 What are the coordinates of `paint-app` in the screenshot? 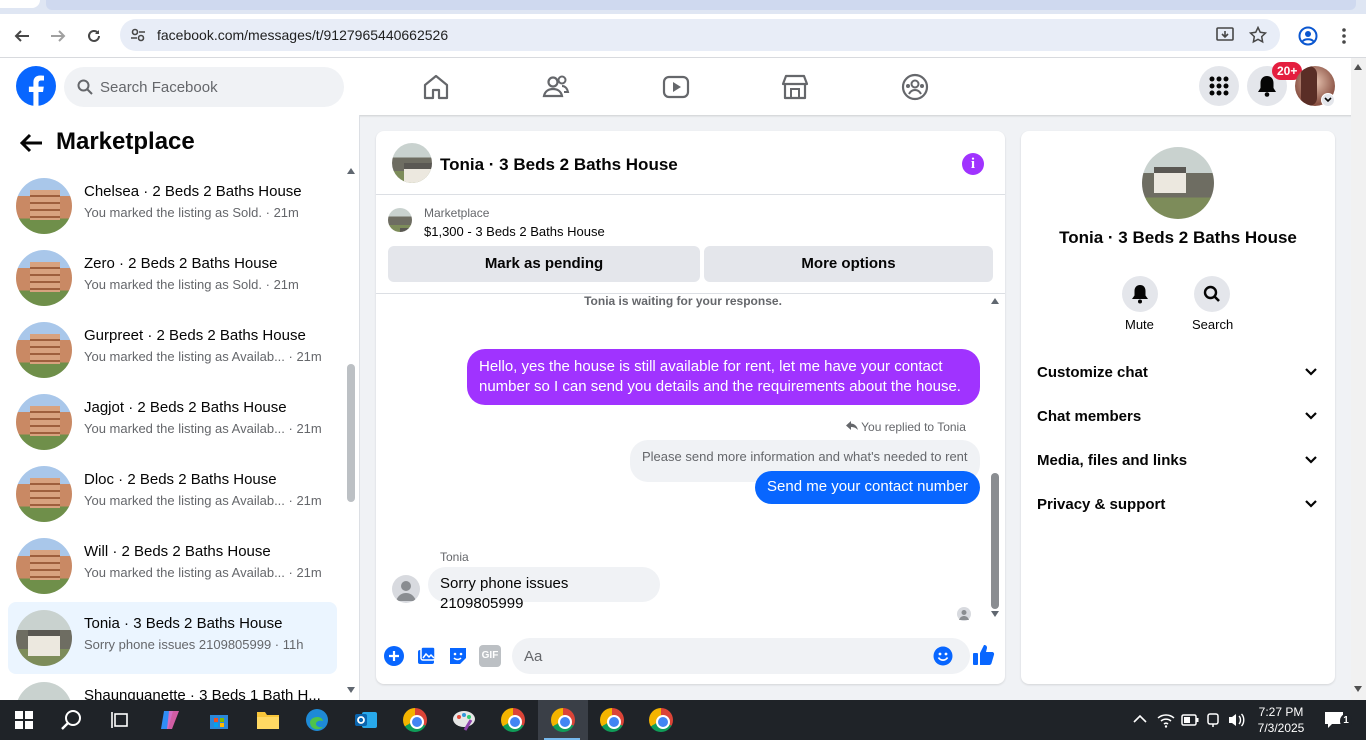 It's located at (464, 720).